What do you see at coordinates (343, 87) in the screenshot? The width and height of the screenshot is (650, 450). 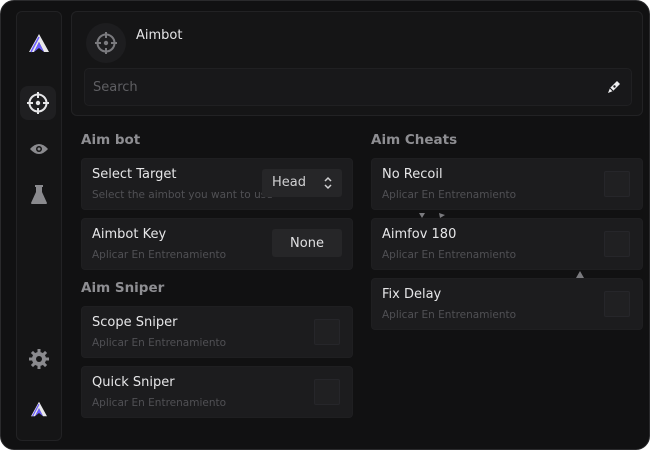 I see `search-input` at bounding box center [343, 87].